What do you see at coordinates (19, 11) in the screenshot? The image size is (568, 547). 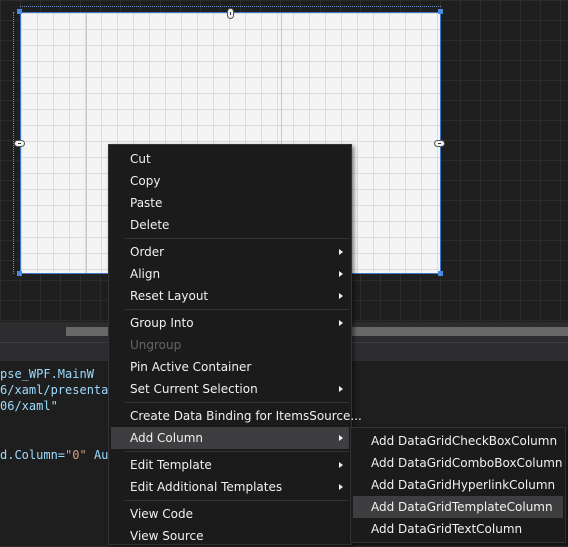 I see `resize-corner-top-left` at bounding box center [19, 11].